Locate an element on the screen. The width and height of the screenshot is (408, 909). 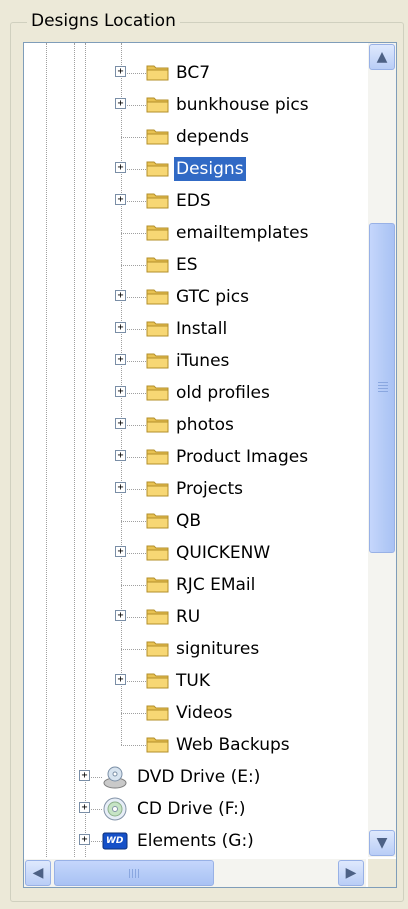
tree-folder-row: QB is located at coordinates (195, 521).